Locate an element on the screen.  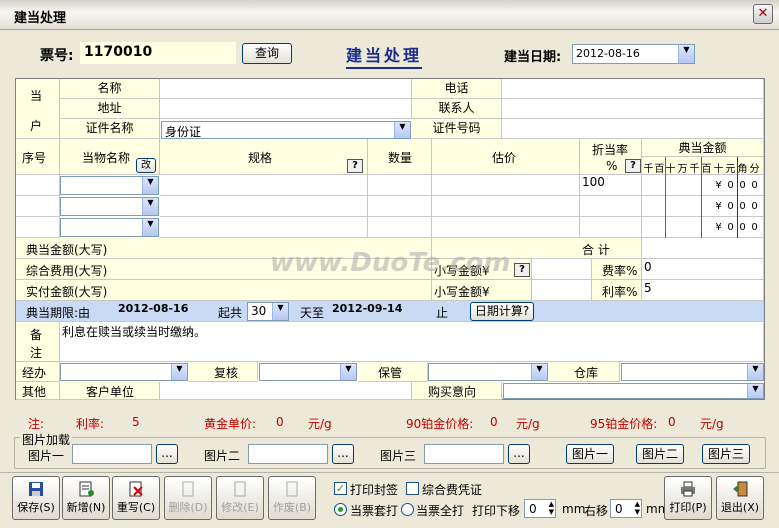
id-number-input is located at coordinates (633, 129).